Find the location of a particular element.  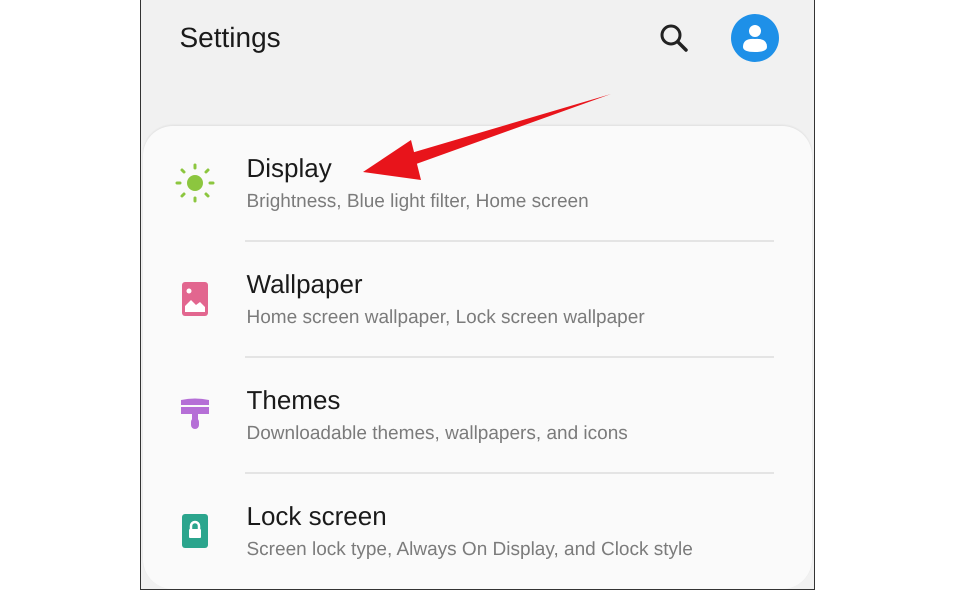

item-title: Themes is located at coordinates (294, 399).